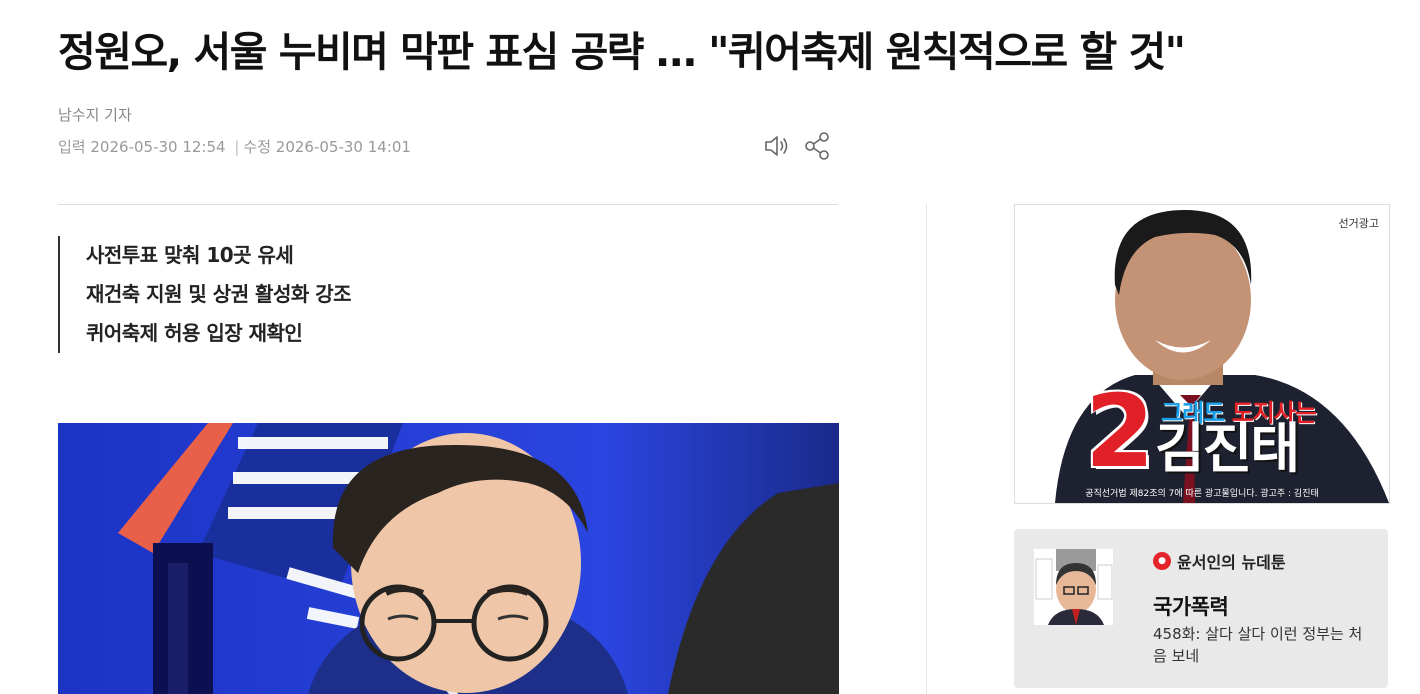  I want to click on reporter-byline: 남수지 기자, so click(95, 114).